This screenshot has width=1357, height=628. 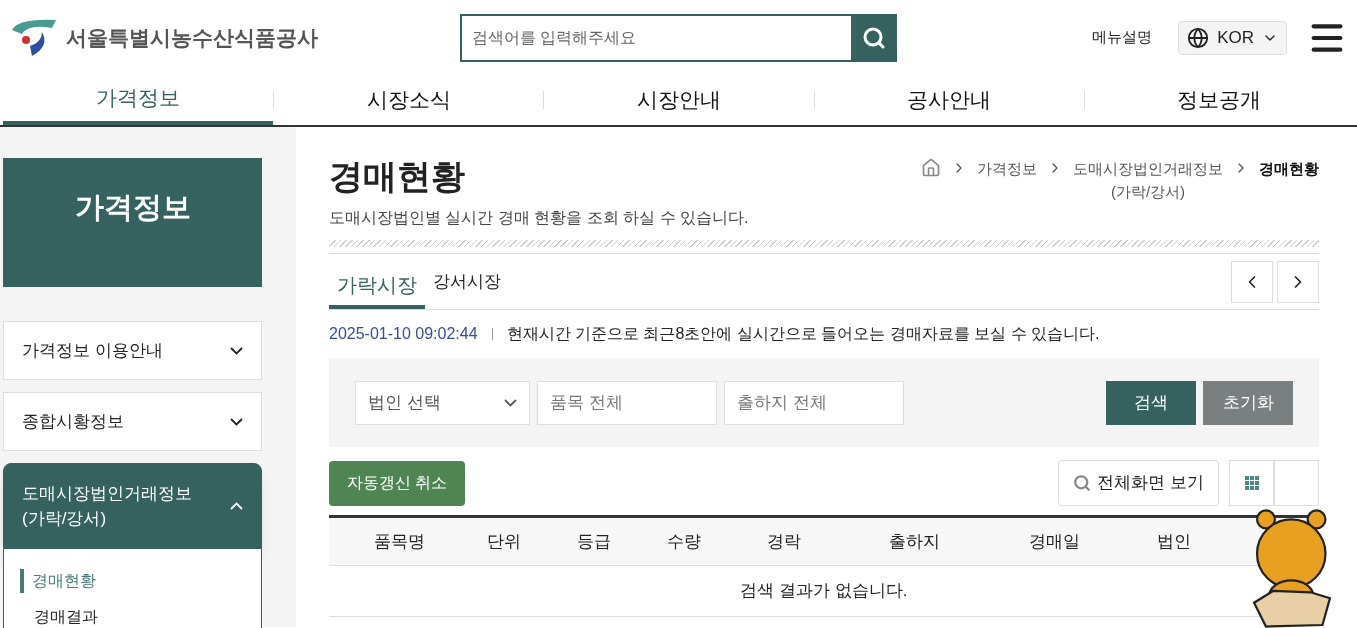 What do you see at coordinates (132, 616) in the screenshot?
I see `submenu-item: 경매결과` at bounding box center [132, 616].